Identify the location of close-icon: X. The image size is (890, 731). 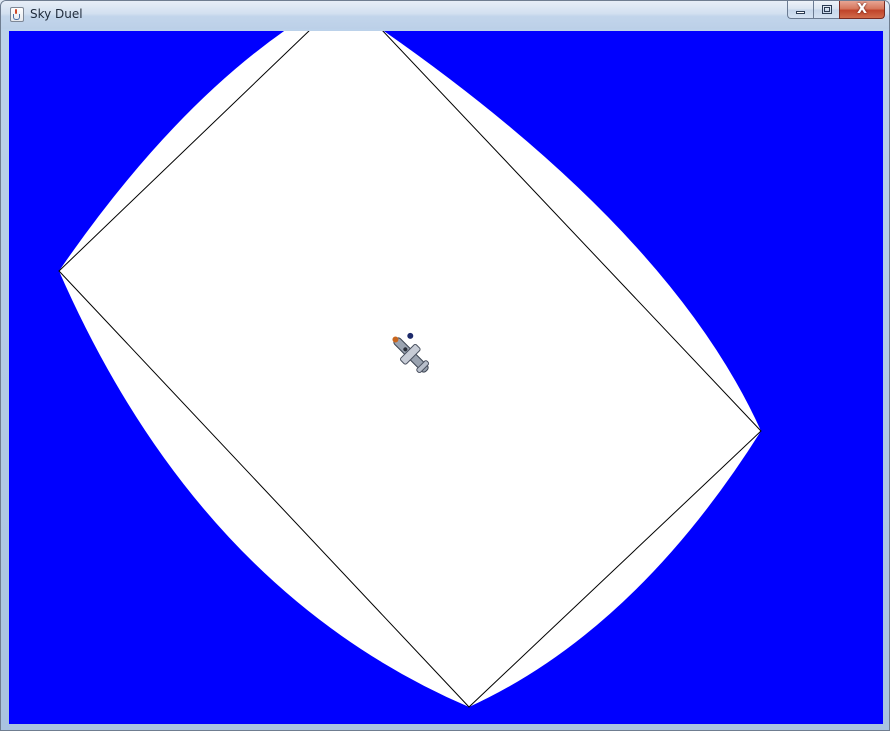
(862, 9).